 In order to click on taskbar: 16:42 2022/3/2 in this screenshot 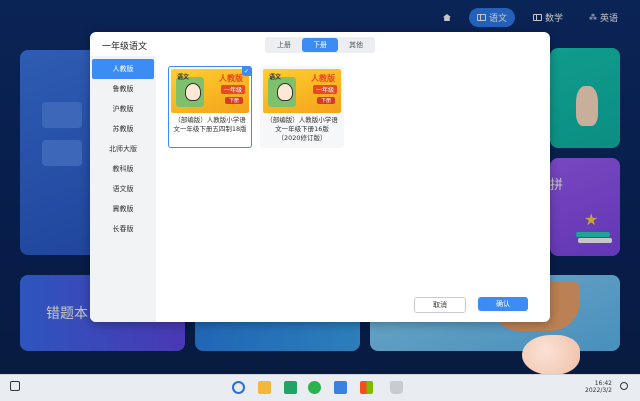, I will do `click(320, 387)`.